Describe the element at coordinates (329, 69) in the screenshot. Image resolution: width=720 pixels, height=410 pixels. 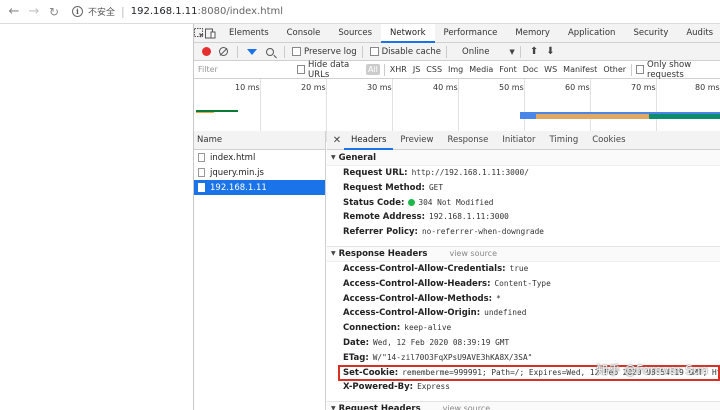
I see `hide-data-urls-label: Hide data URLs` at that location.